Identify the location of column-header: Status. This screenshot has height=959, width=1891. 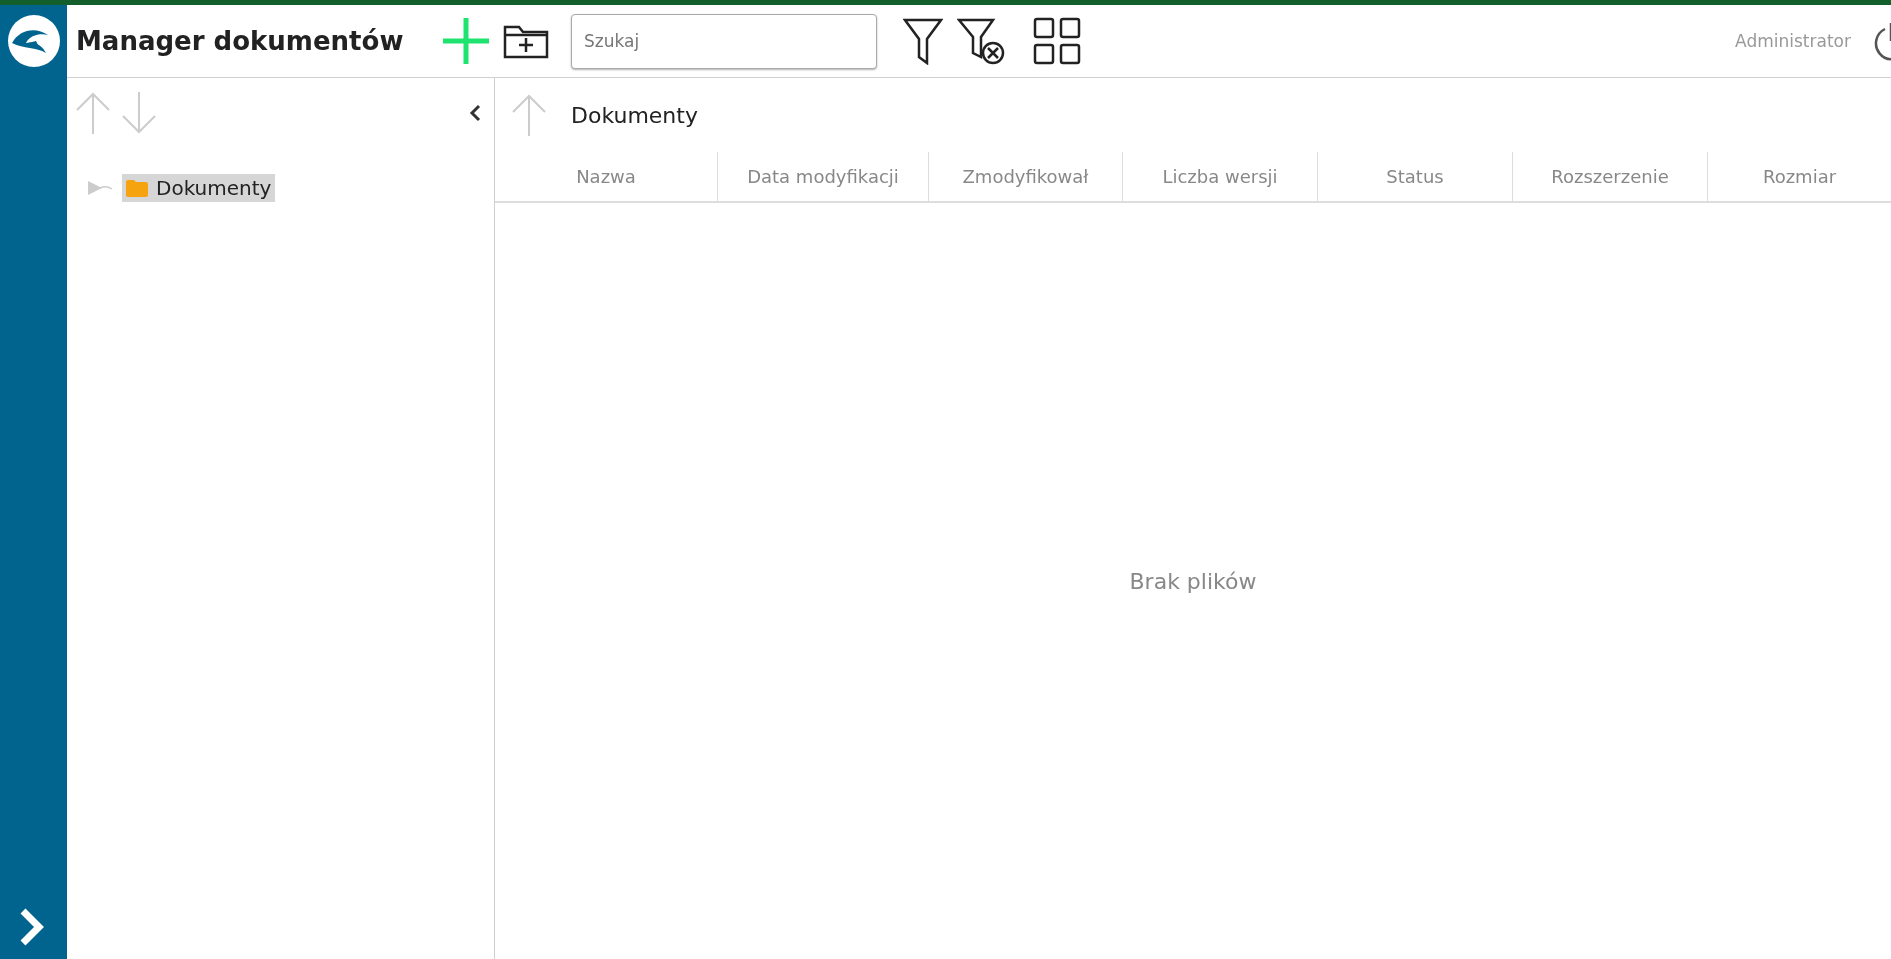
(1414, 176).